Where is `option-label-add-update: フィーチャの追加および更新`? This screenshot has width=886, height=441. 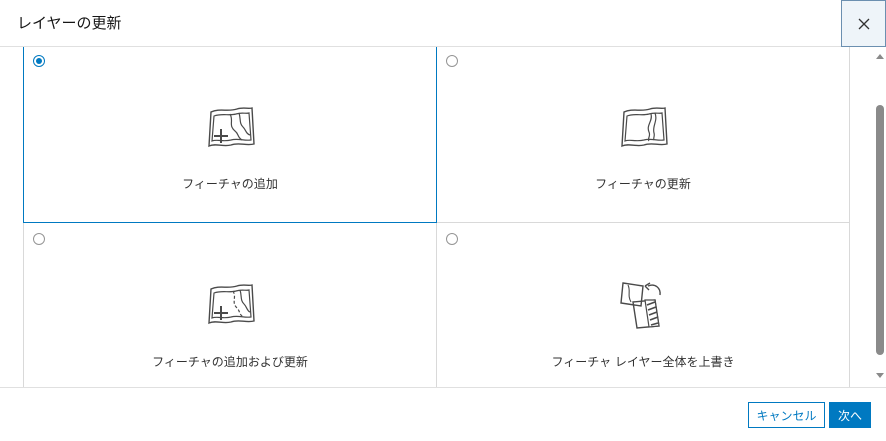
option-label-add-update: フィーチャの追加および更新 is located at coordinates (230, 362).